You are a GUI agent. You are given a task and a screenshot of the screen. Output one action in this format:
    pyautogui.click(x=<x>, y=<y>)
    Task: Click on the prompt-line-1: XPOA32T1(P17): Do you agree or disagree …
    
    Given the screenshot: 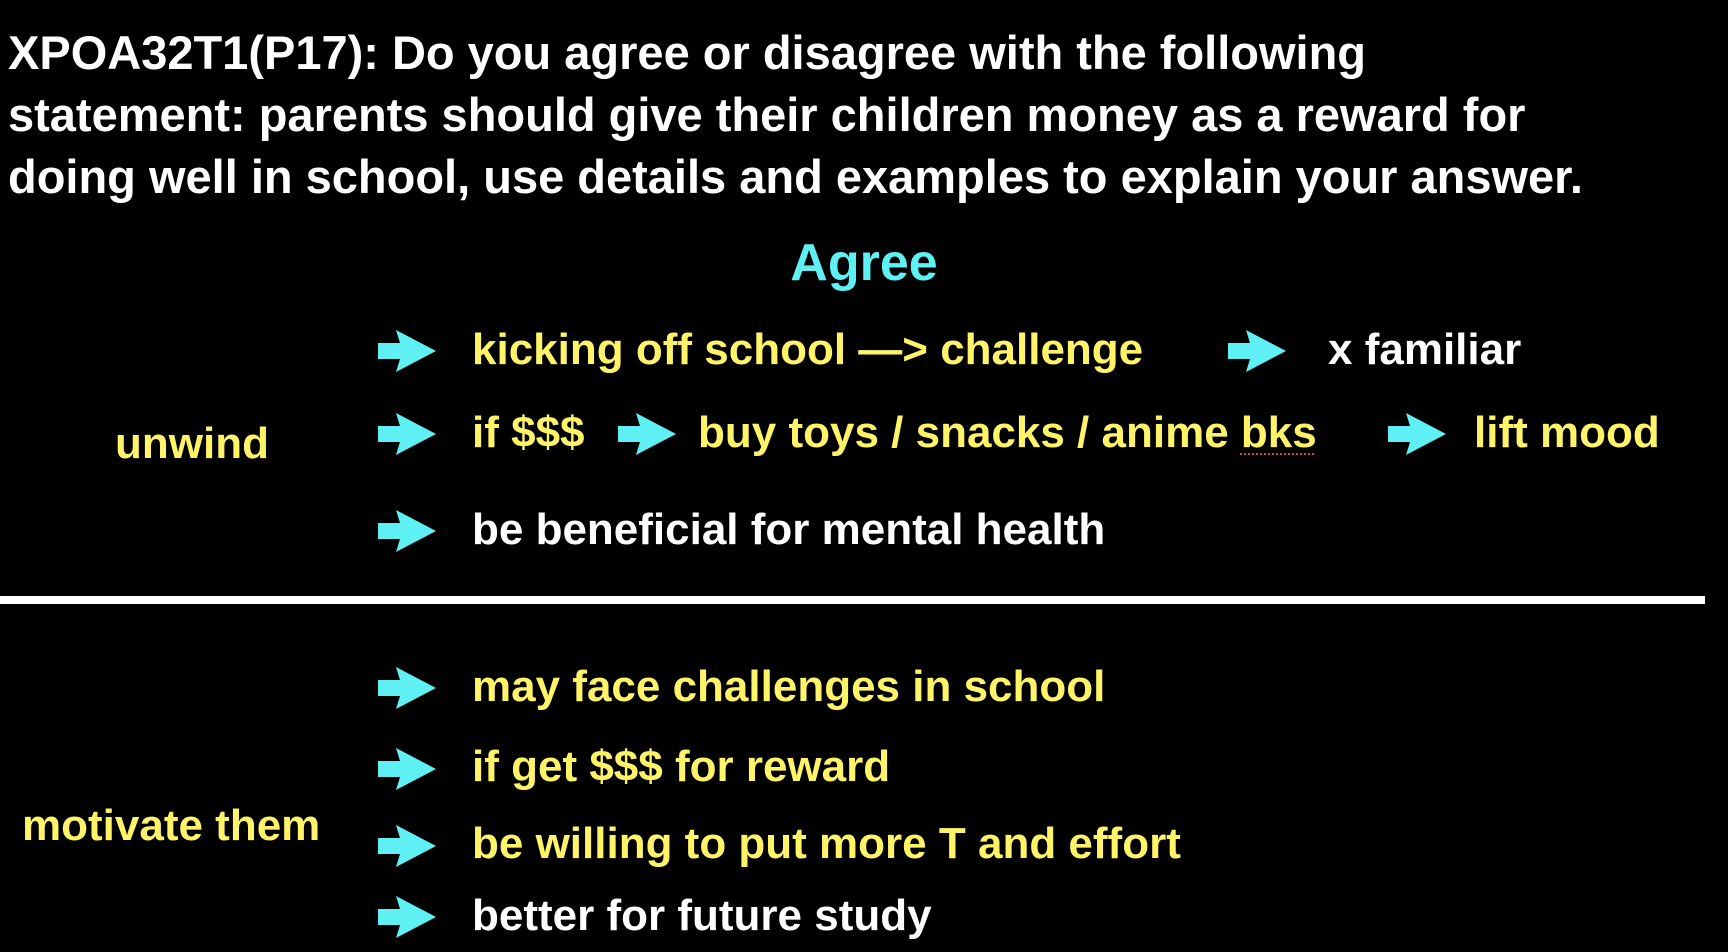 What is the action you would take?
    pyautogui.click(x=687, y=52)
    